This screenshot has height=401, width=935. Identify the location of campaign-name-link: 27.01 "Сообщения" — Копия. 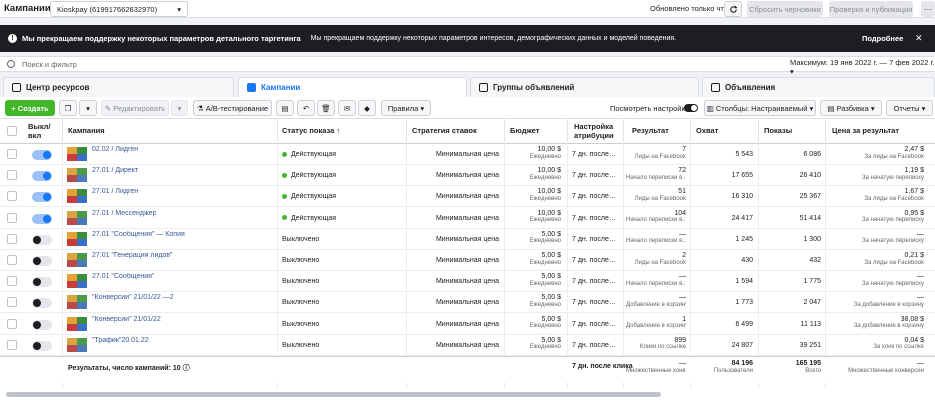
(138, 241).